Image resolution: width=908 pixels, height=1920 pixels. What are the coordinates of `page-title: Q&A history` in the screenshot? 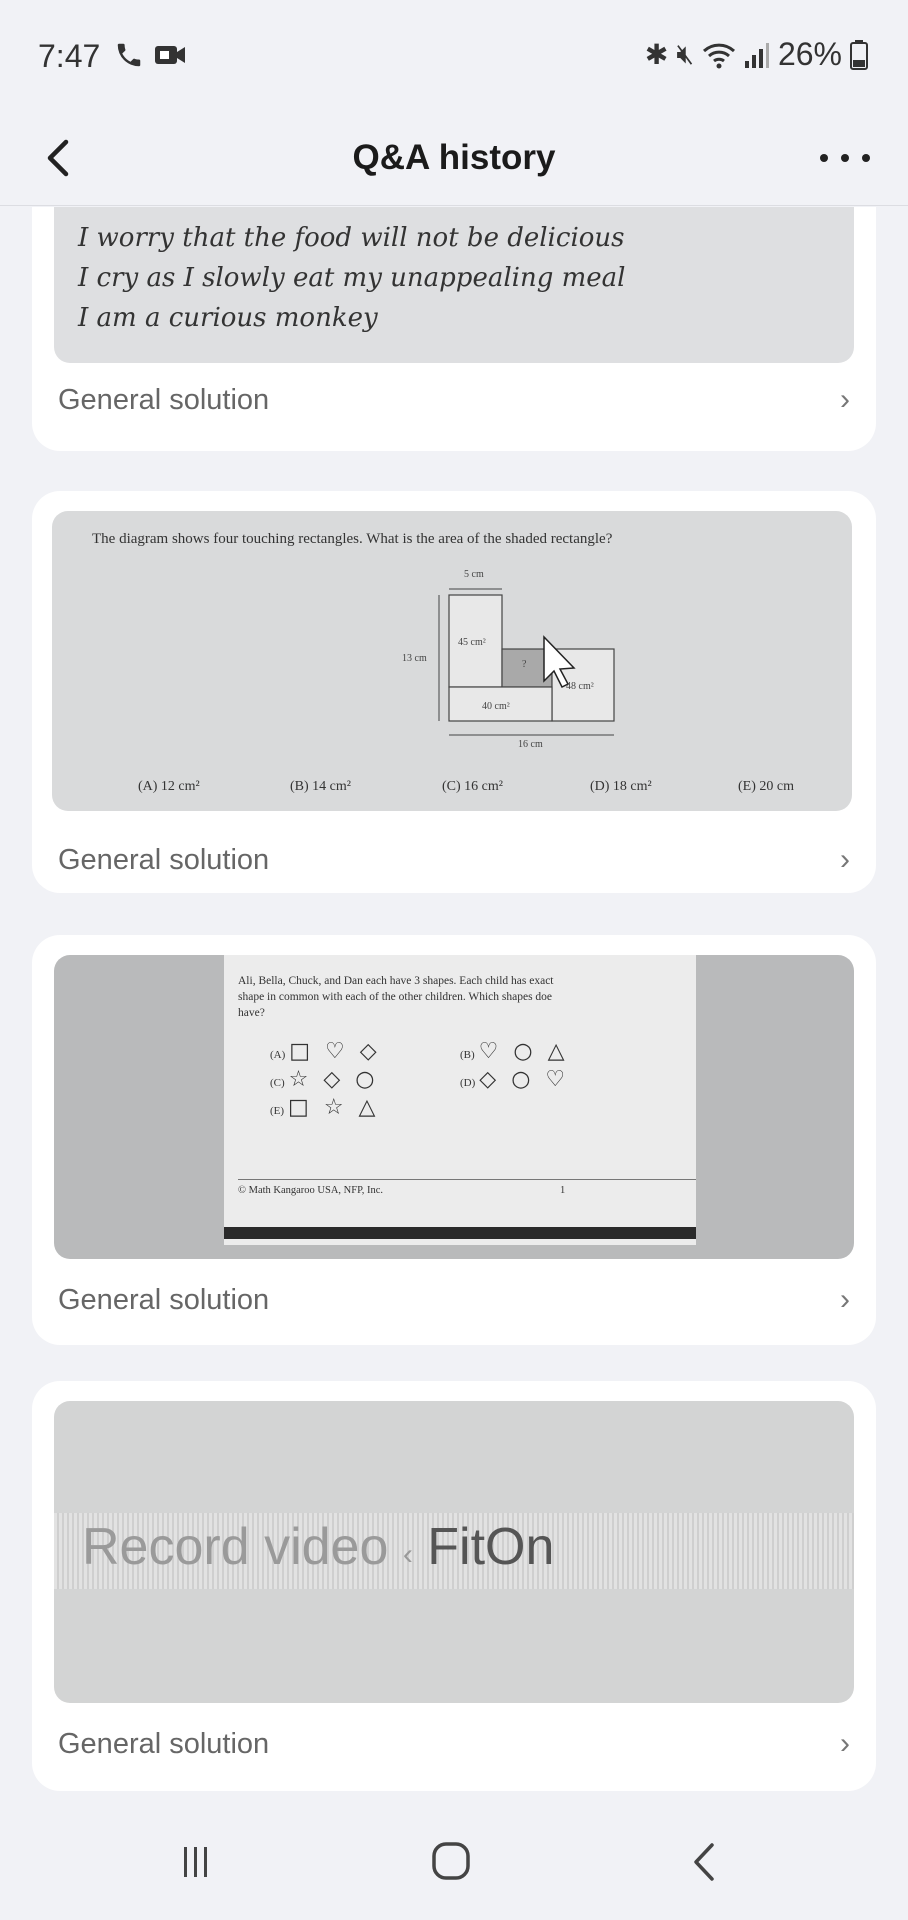 It's located at (454, 157).